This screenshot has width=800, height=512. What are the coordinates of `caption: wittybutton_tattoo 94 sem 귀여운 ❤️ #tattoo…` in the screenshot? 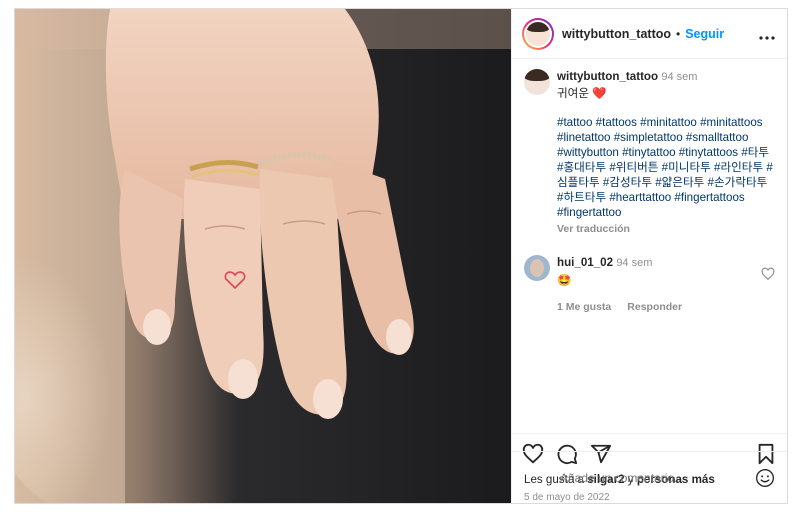 It's located at (649, 153).